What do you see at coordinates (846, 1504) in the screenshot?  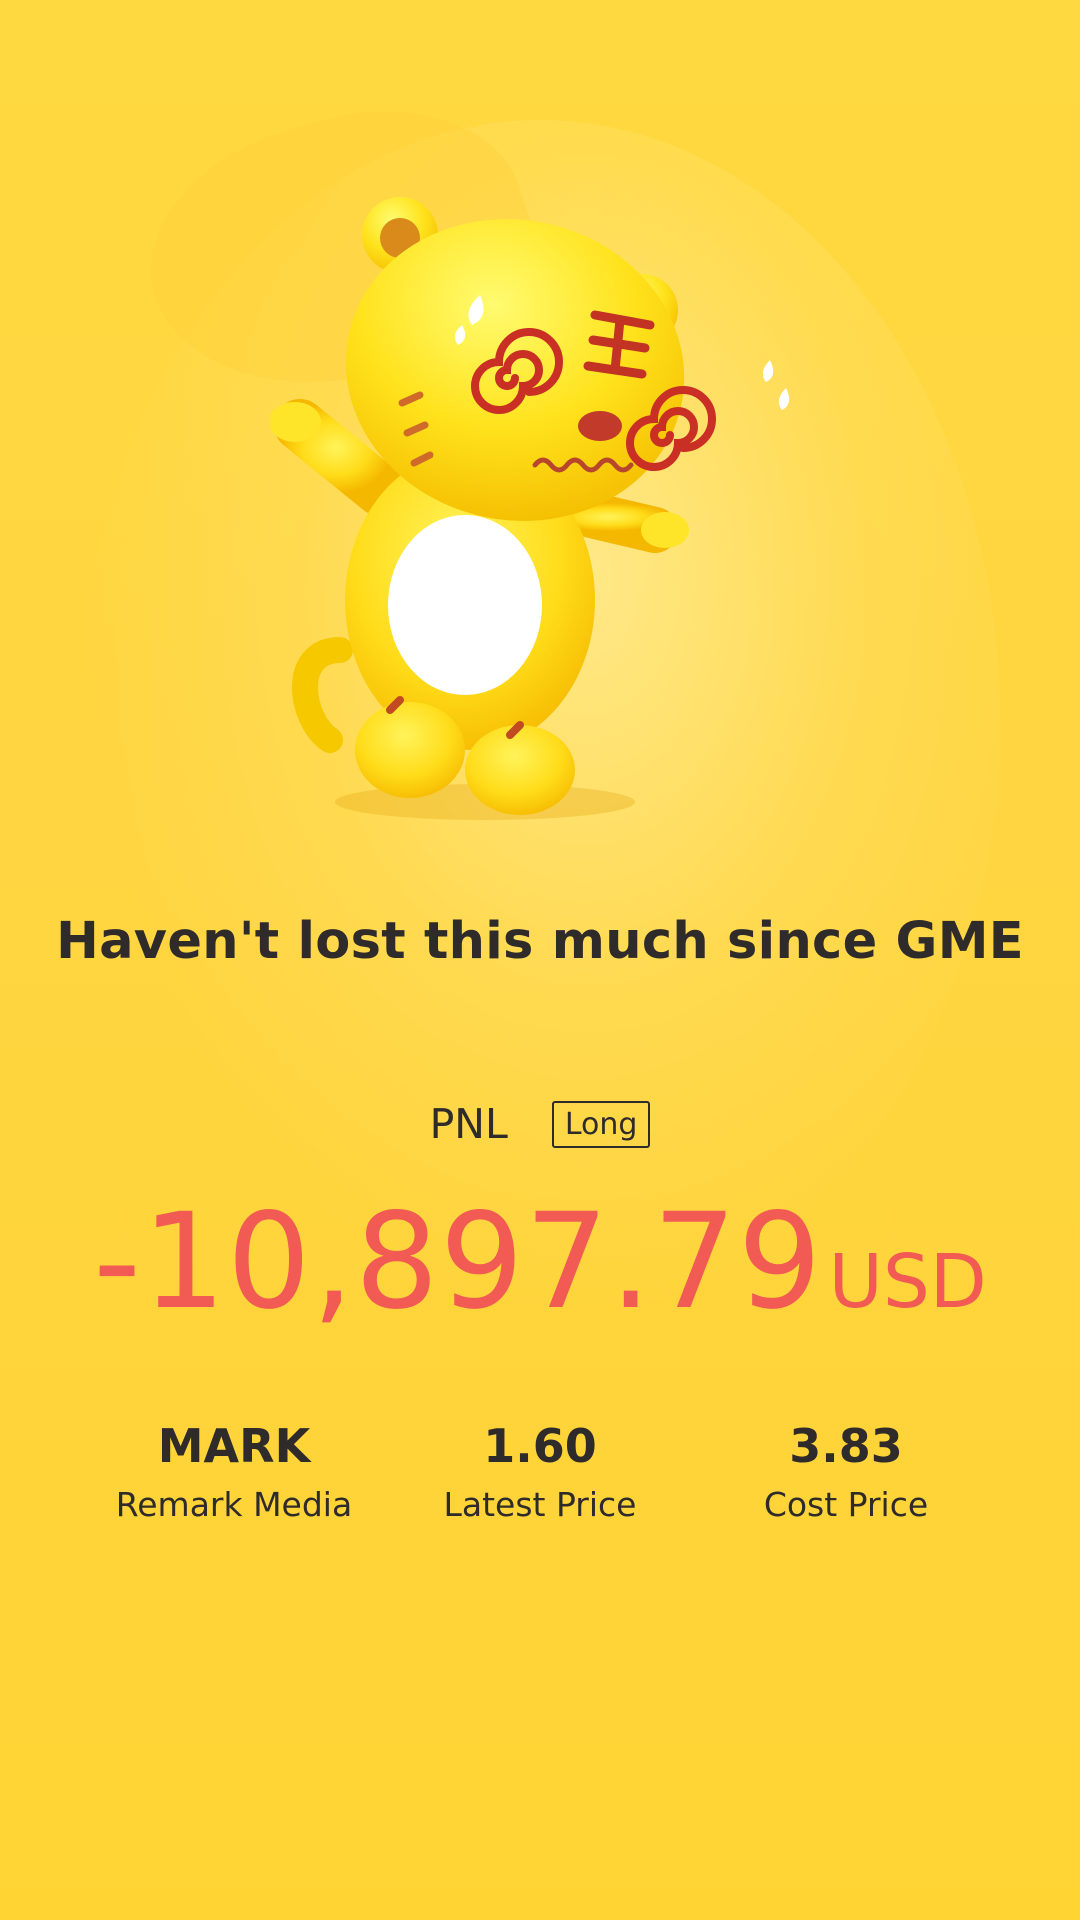 I see `cost-price-label: Cost Price` at bounding box center [846, 1504].